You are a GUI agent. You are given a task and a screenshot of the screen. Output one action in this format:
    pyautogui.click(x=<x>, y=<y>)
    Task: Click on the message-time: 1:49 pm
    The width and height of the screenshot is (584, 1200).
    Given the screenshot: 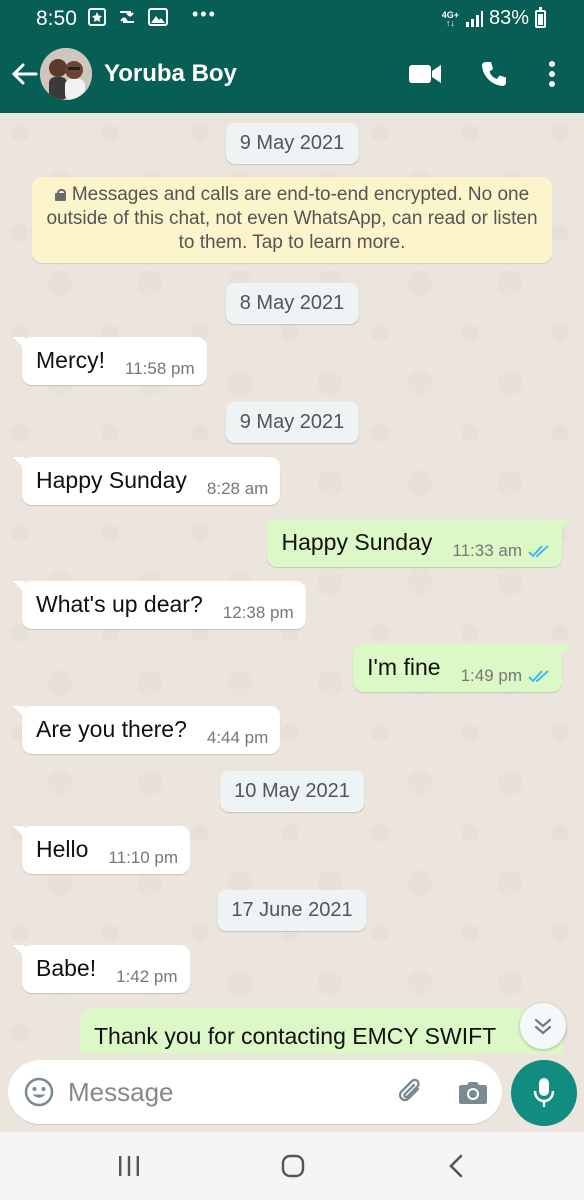 What is the action you would take?
    pyautogui.click(x=501, y=665)
    